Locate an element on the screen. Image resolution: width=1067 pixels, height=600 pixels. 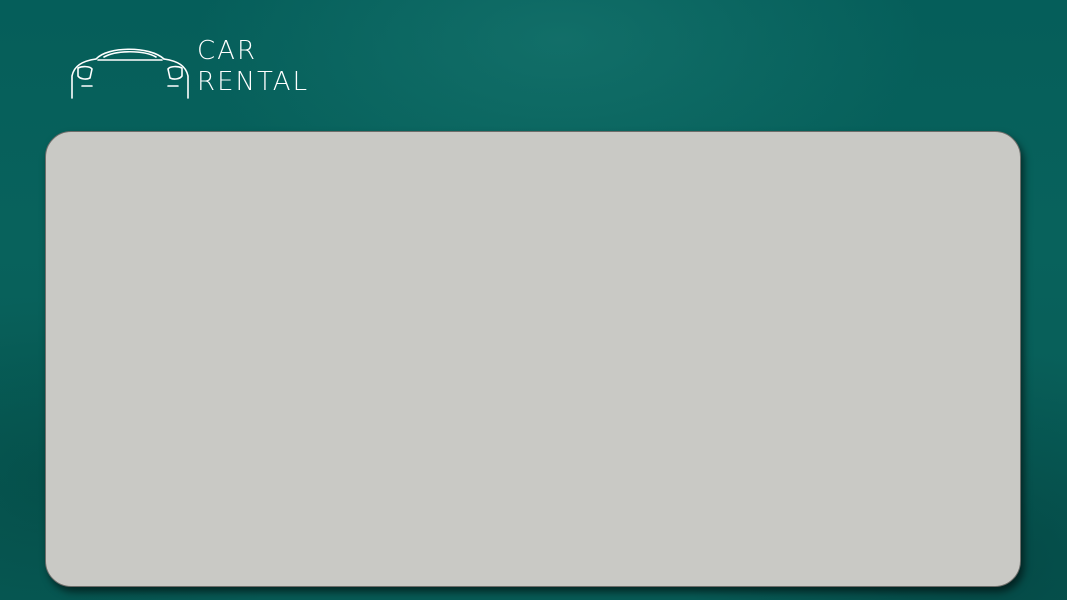
brand-logo: CAR RENTAL is located at coordinates (198, 69).